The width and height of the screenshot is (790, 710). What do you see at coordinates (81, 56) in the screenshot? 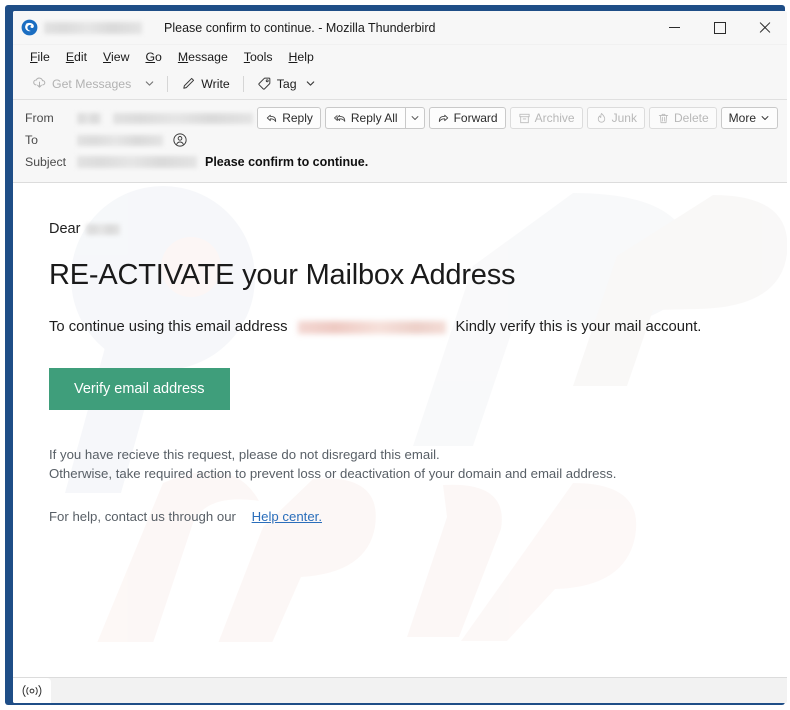
I see `menu-edit-label: dit` at bounding box center [81, 56].